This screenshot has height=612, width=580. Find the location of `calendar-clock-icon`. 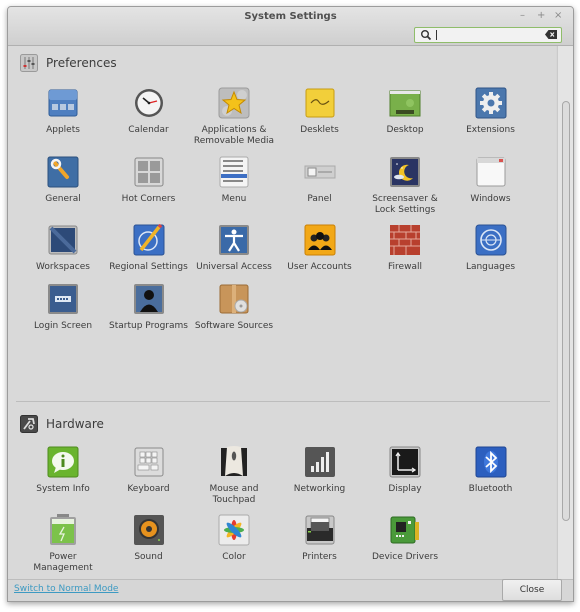

calendar-clock-icon is located at coordinates (149, 103).